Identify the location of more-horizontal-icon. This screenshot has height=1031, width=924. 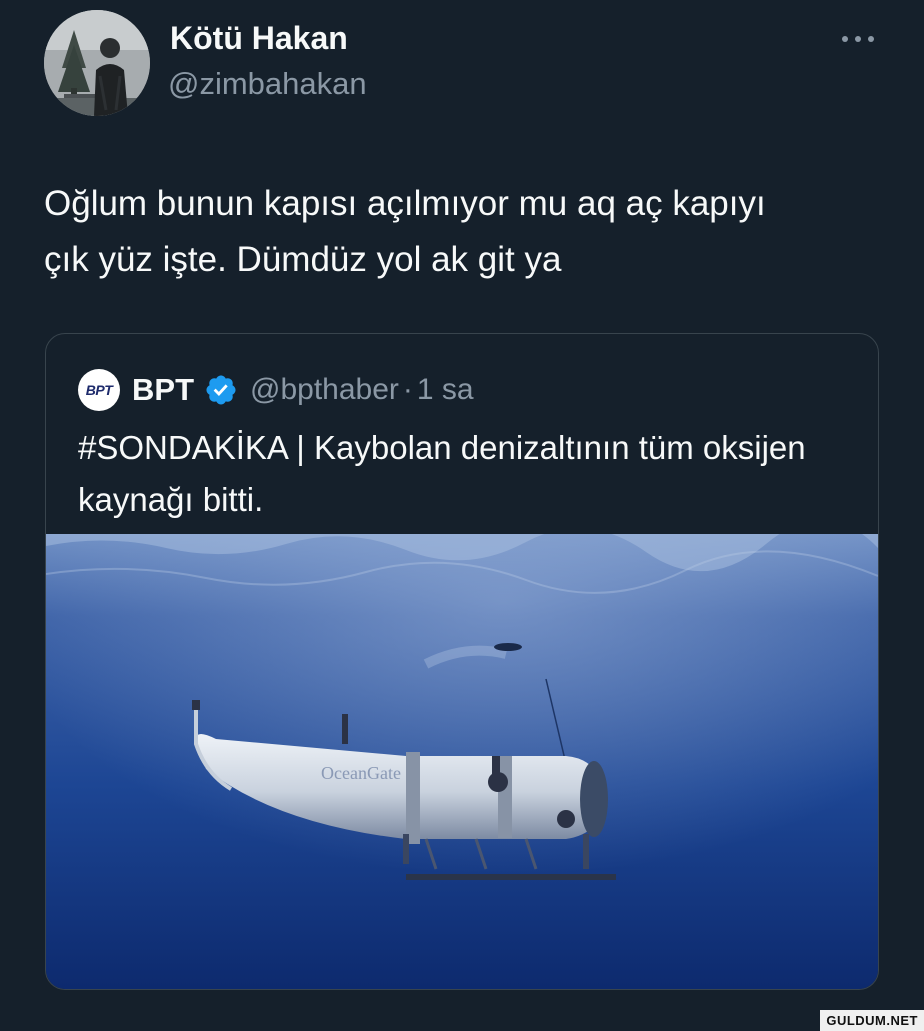
(858, 39).